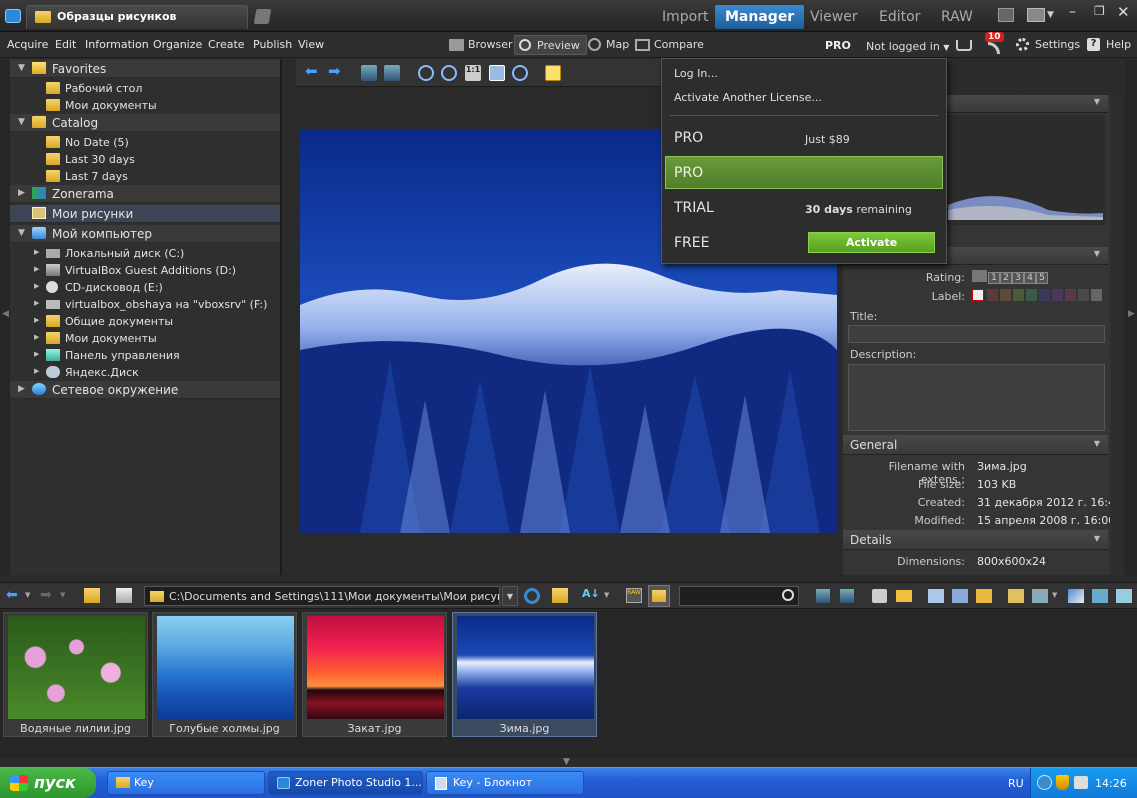 Image resolution: width=1137 pixels, height=798 pixels. I want to click on gear-icon, so click(1022, 44).